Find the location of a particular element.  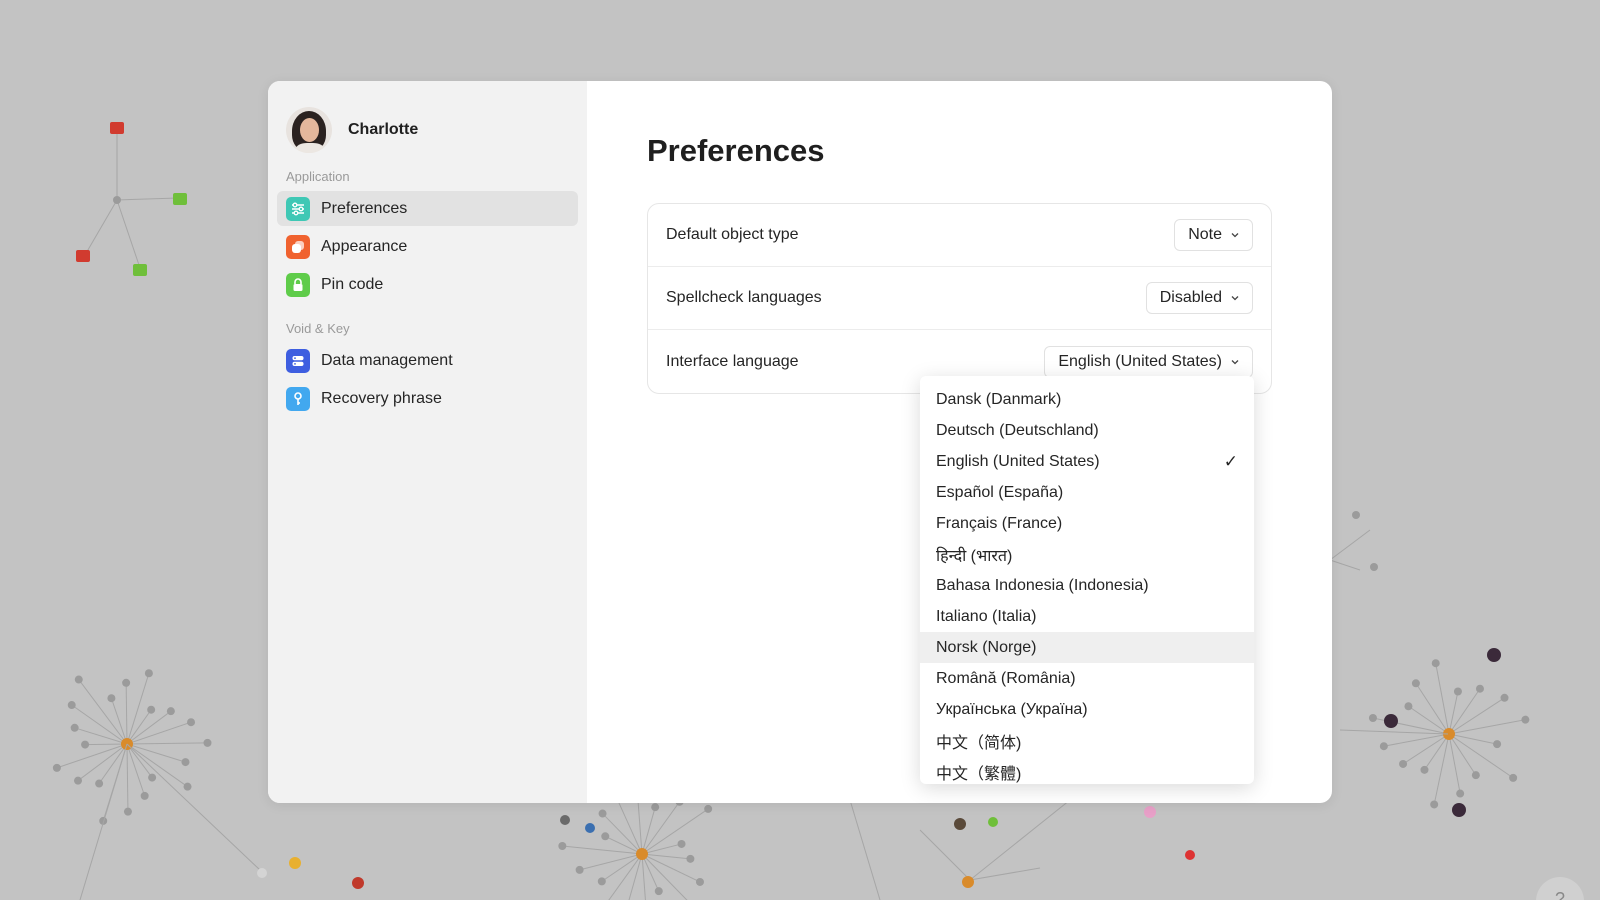

setting-row-spellcheck-languages: Spellcheck languages Disabled is located at coordinates (959, 298).